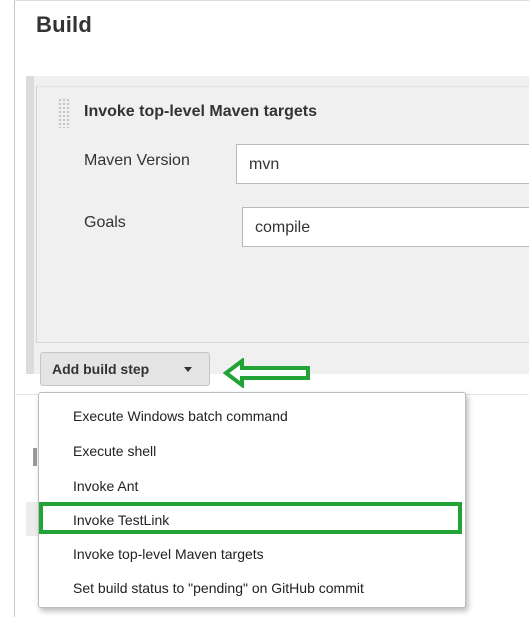 This screenshot has width=529, height=617. Describe the element at coordinates (200, 111) in the screenshot. I see `build-step-title: Invoke top-level Maven targets` at that location.